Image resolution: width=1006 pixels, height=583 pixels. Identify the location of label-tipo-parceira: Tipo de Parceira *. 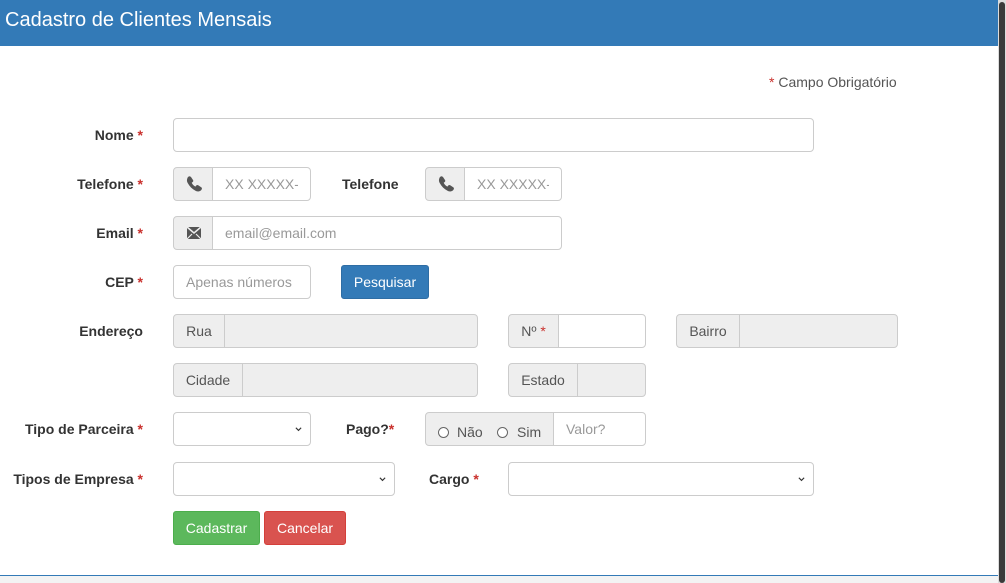
(83, 429).